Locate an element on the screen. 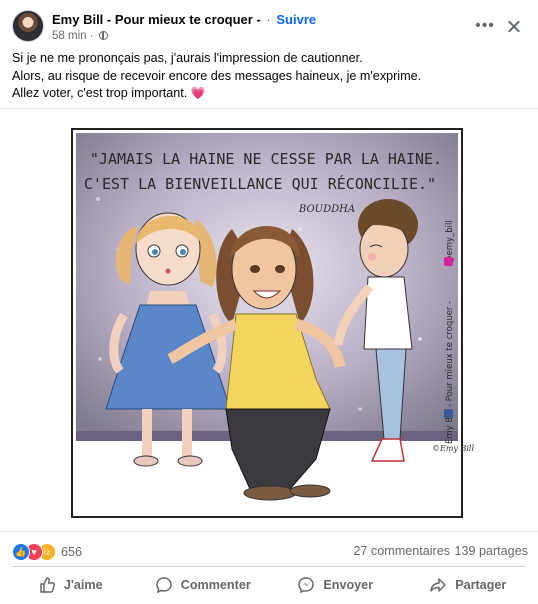  quote-line-2: C'EST LA BIENVEILLANCE QUI RÉCONCILIE." is located at coordinates (260, 183).